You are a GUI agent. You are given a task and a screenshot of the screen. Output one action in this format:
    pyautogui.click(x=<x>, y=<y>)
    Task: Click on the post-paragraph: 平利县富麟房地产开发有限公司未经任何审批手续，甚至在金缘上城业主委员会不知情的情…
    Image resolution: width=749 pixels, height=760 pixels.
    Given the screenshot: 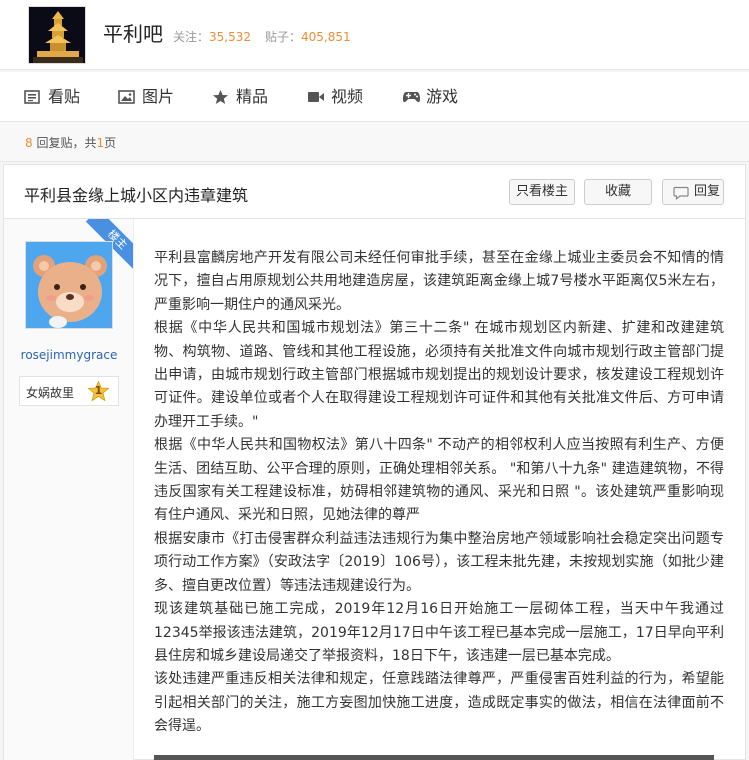 What is the action you would take?
    pyautogui.click(x=439, y=281)
    